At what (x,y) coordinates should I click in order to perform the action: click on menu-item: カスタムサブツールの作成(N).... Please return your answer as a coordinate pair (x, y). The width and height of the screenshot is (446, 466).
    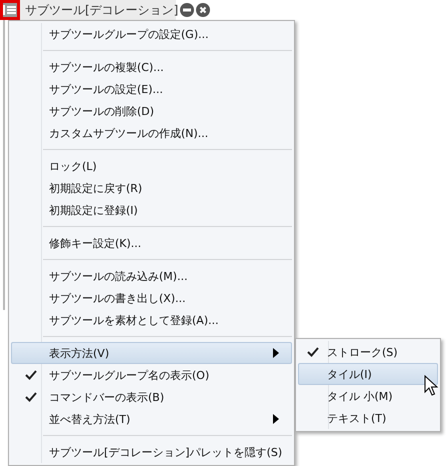
    Looking at the image, I should click on (151, 133).